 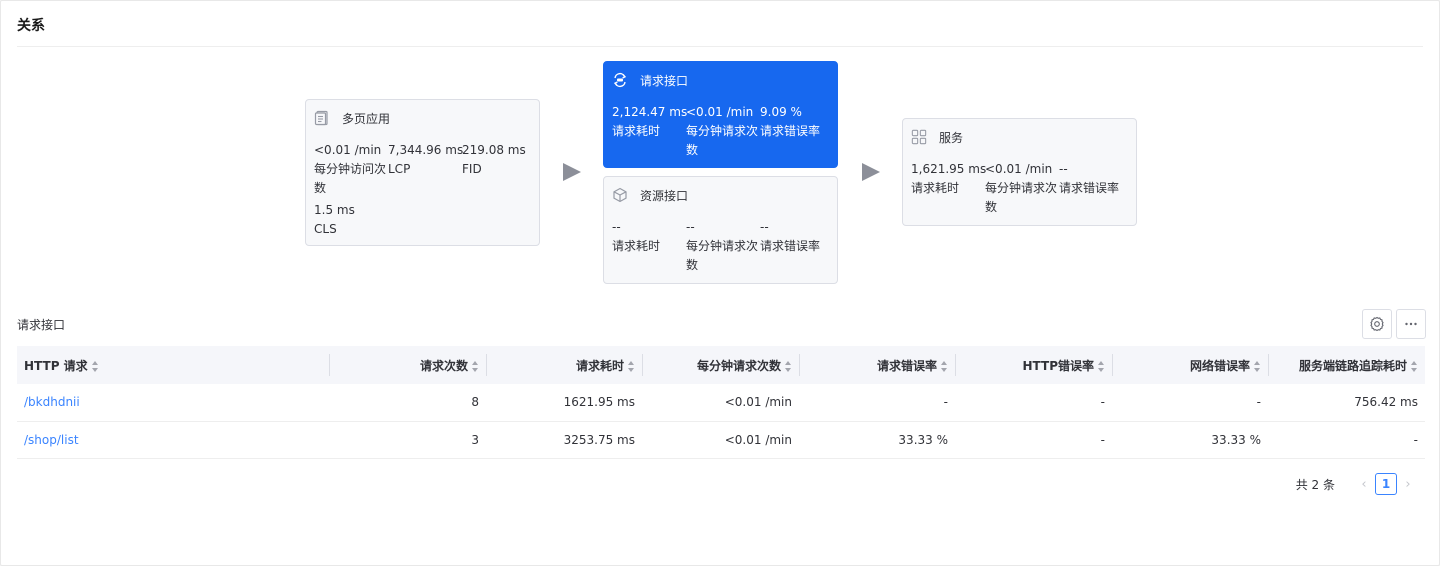 I want to click on table-cell: 756.42 ms, so click(x=1346, y=403).